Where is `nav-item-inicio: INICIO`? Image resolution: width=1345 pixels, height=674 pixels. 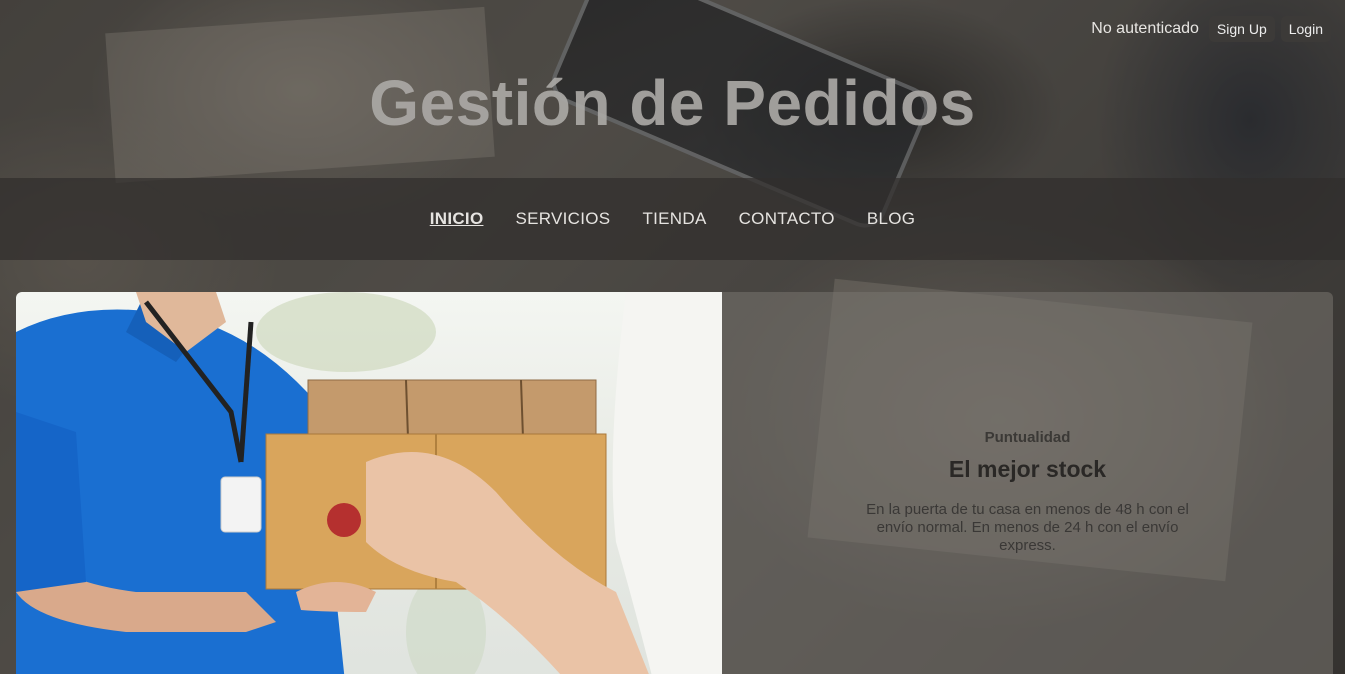
nav-item-inicio: INICIO is located at coordinates (457, 219).